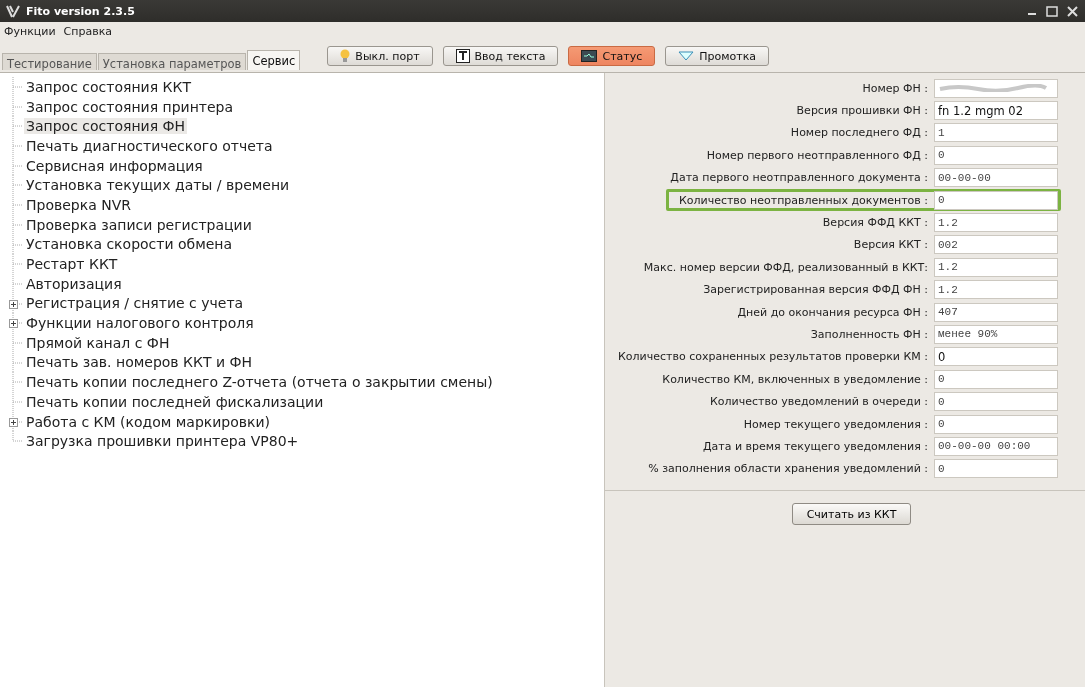 The width and height of the screenshot is (1085, 687). What do you see at coordinates (869, 334) in the screenshot?
I see `field-label: Заполненность ФН :` at bounding box center [869, 334].